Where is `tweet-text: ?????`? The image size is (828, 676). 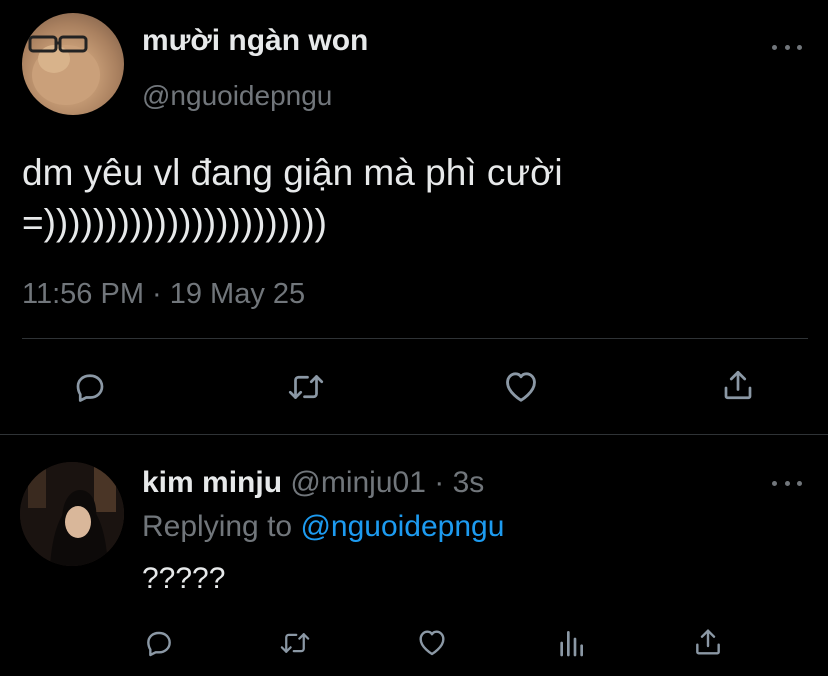 tweet-text: ????? is located at coordinates (184, 578).